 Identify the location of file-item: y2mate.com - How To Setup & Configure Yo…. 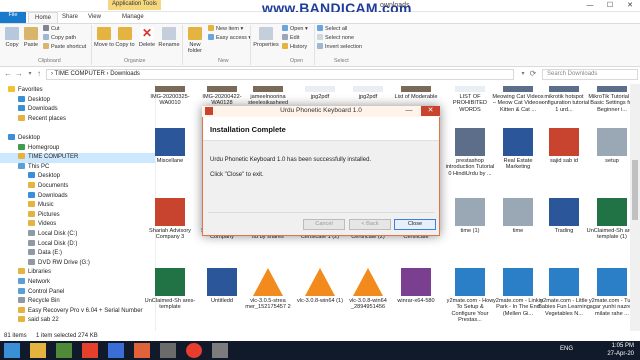
(470, 296).